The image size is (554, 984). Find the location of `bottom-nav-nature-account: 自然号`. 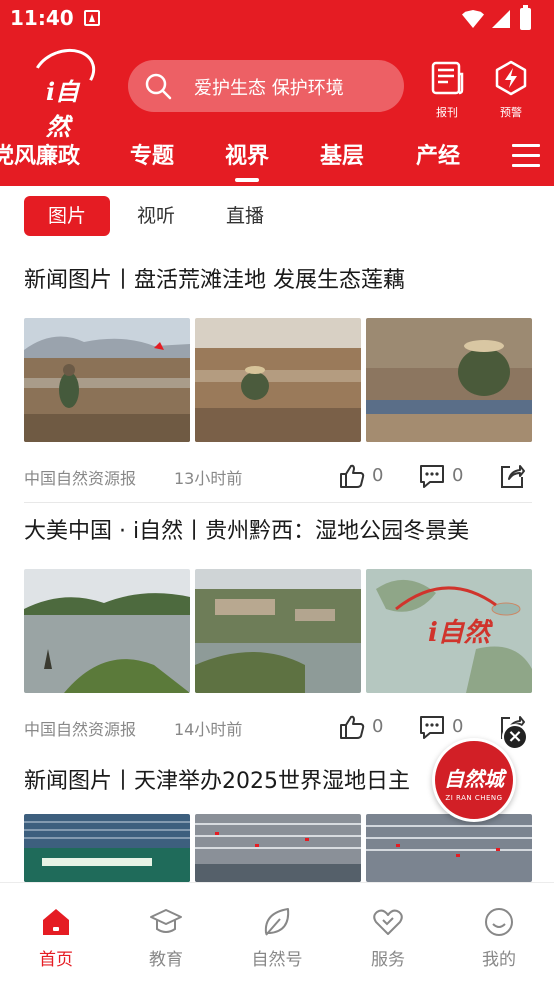

bottom-nav-nature-account: 自然号 is located at coordinates (277, 937).